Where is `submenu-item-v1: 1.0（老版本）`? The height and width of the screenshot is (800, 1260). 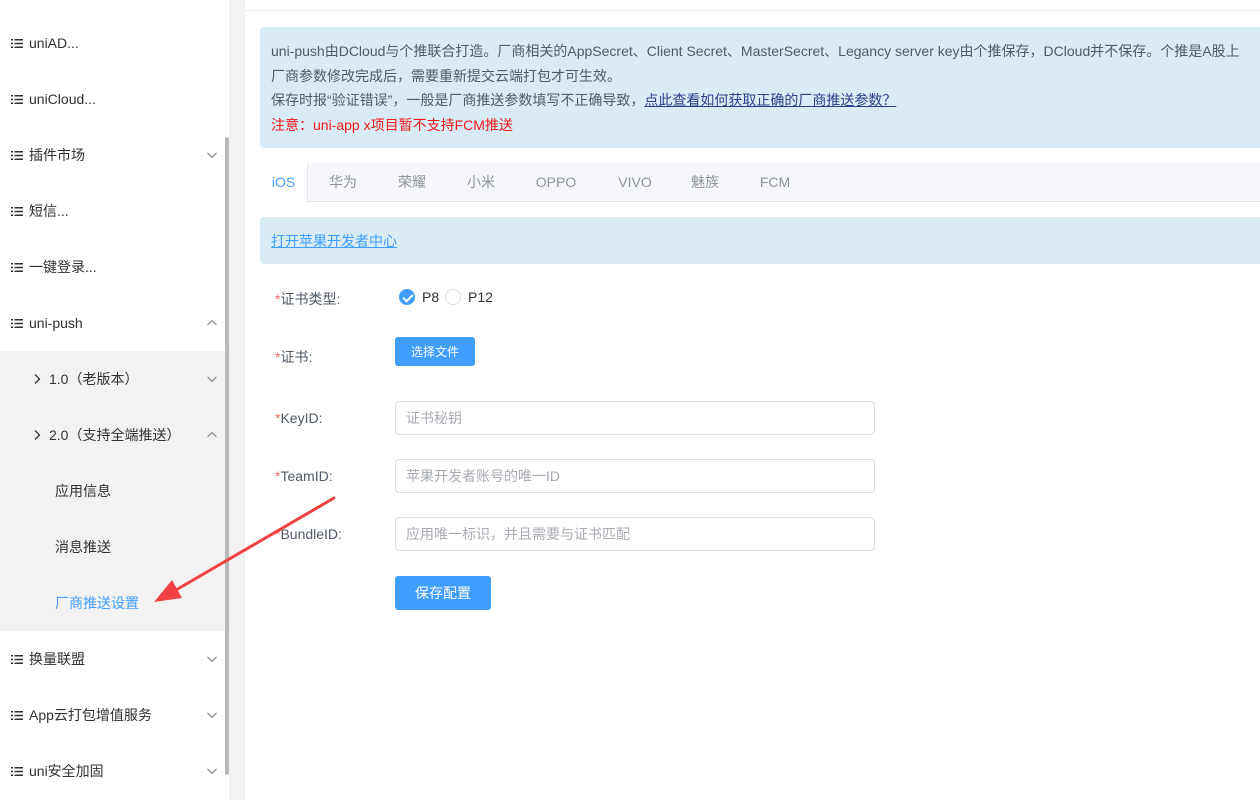
submenu-item-v1: 1.0（老版本） is located at coordinates (114, 379).